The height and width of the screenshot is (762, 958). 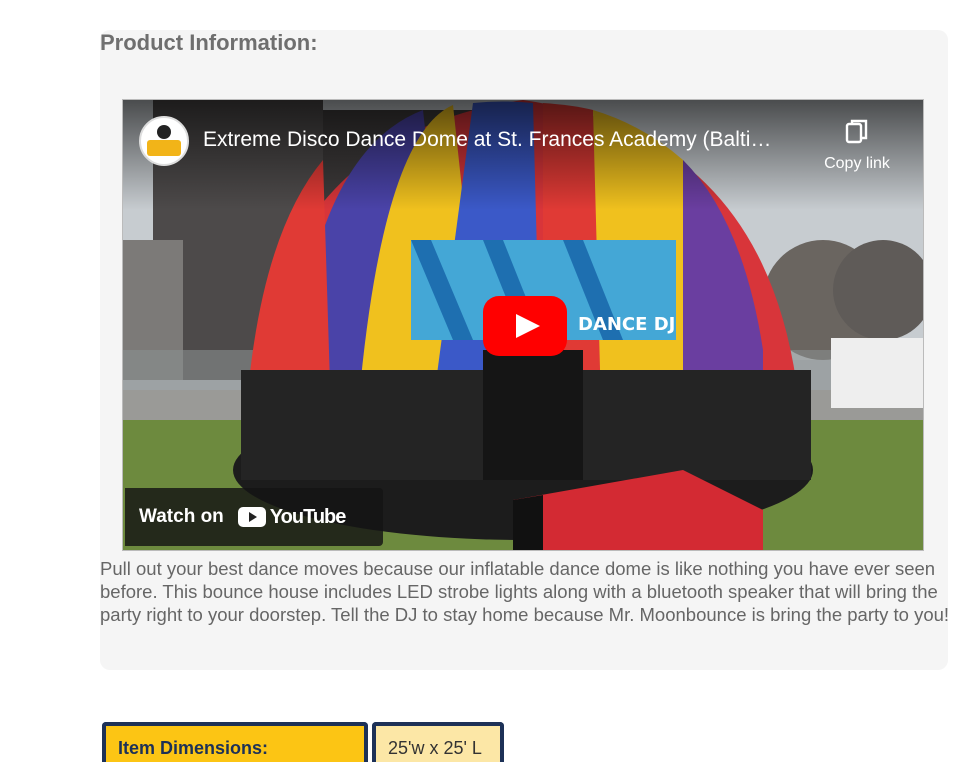 What do you see at coordinates (523, 155) in the screenshot?
I see `title-overlay` at bounding box center [523, 155].